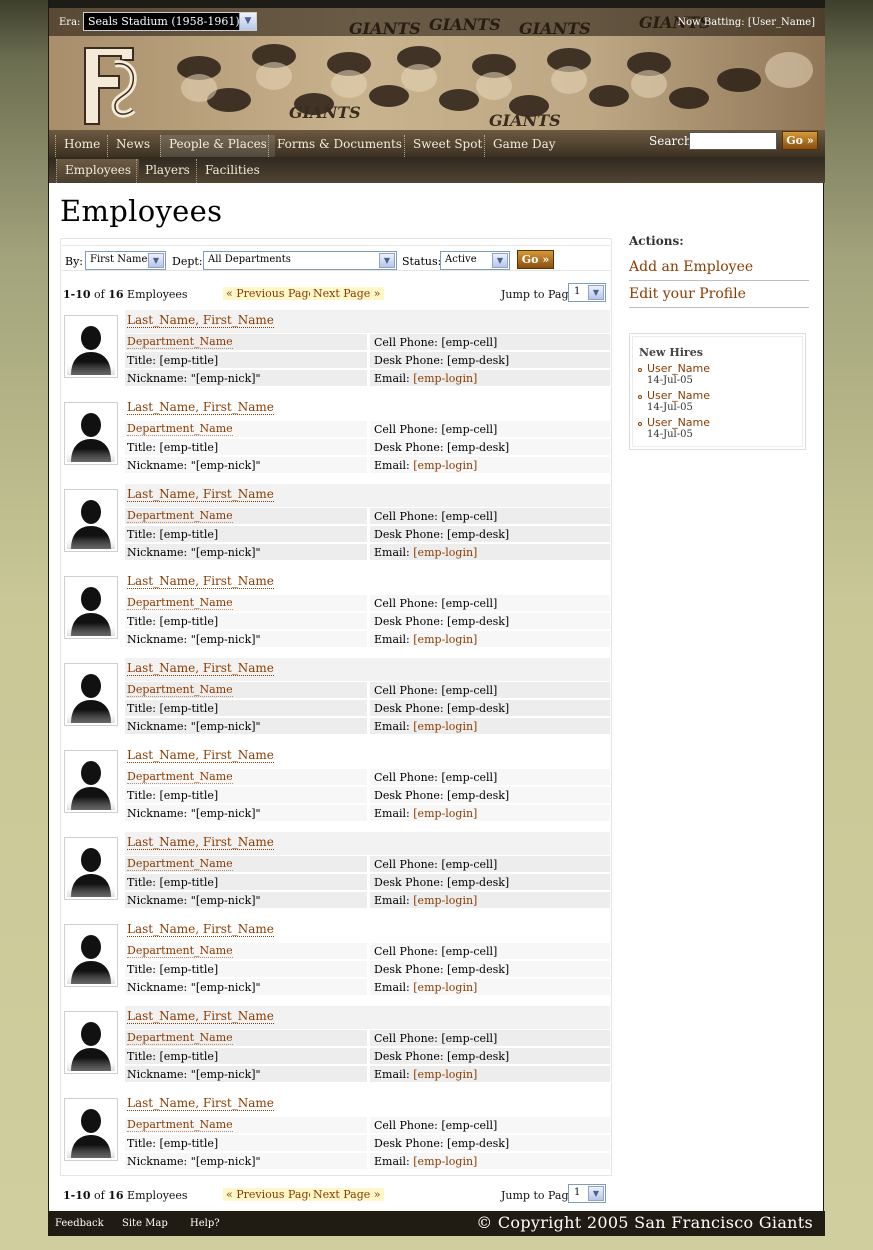 The height and width of the screenshot is (1250, 873). What do you see at coordinates (719, 294) in the screenshot?
I see `edit-profile-link: Edit your Profile` at bounding box center [719, 294].